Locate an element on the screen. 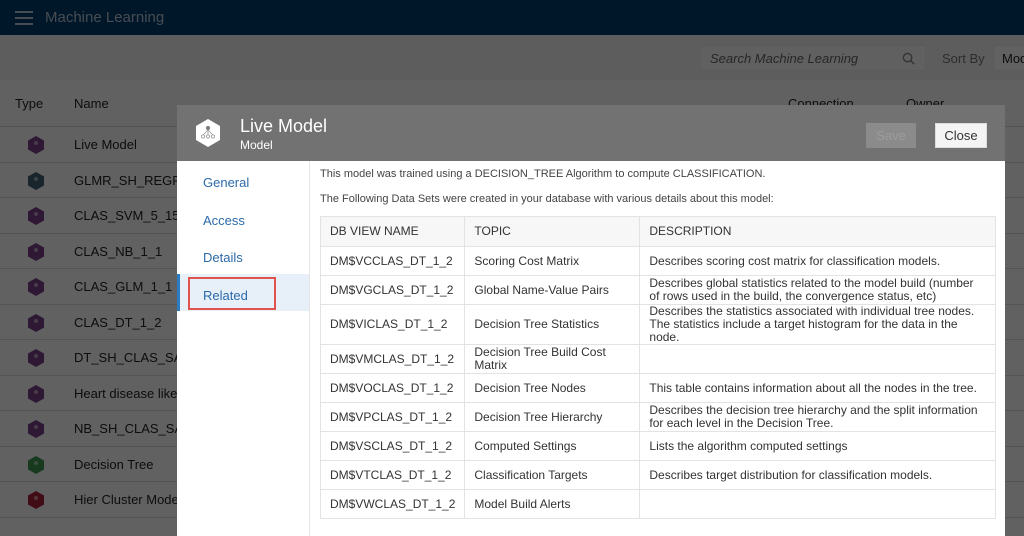  column-header-description: DESCRIPTION is located at coordinates (817, 231).